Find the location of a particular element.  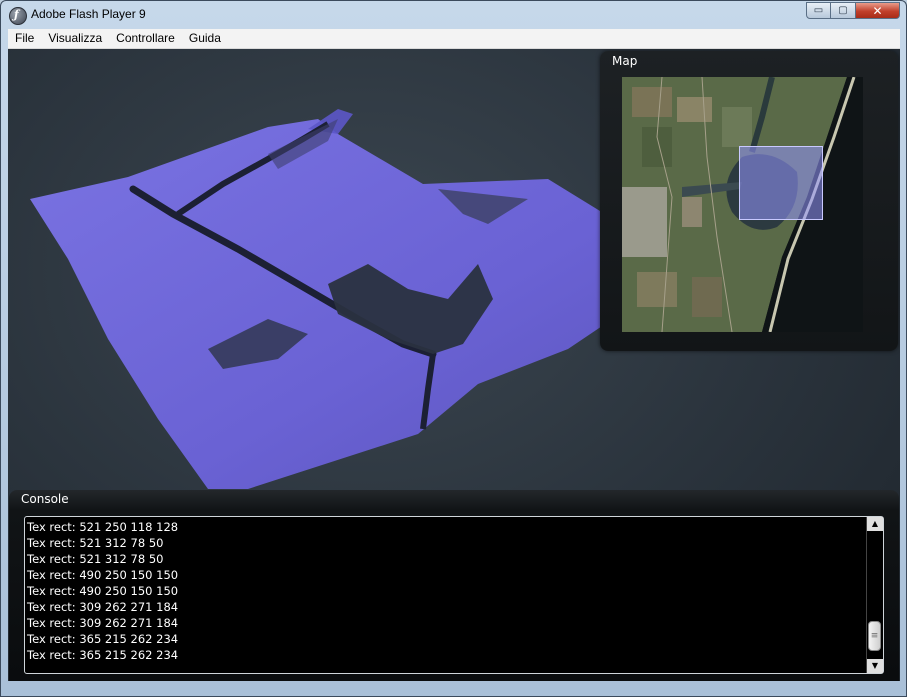

flash-player-icon: ƒ is located at coordinates (18, 16).